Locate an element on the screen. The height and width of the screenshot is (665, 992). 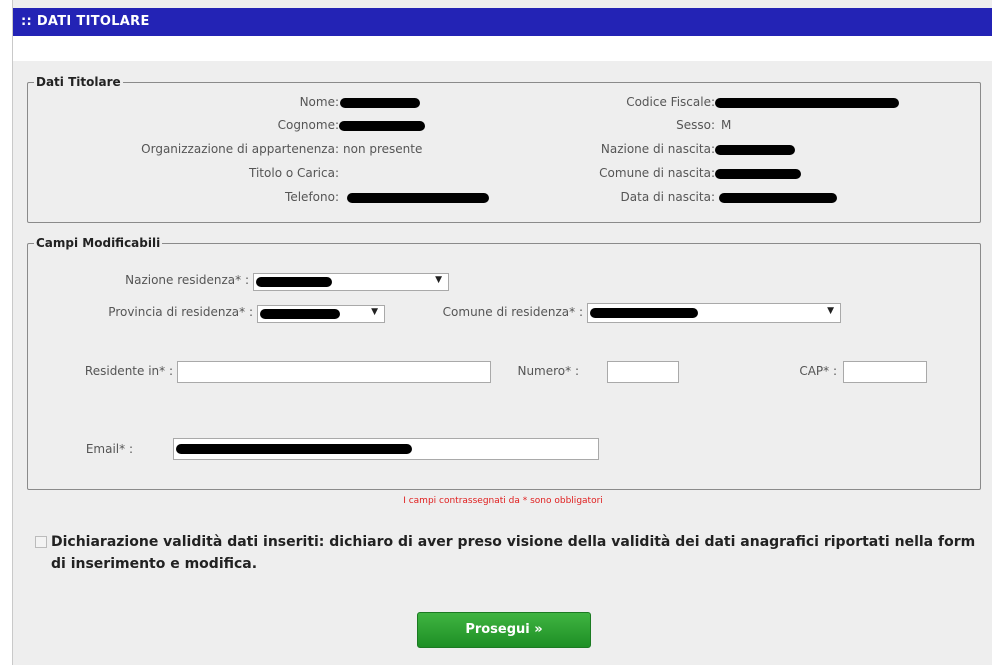
prosegui-button: Prosegui » is located at coordinates (504, 630).